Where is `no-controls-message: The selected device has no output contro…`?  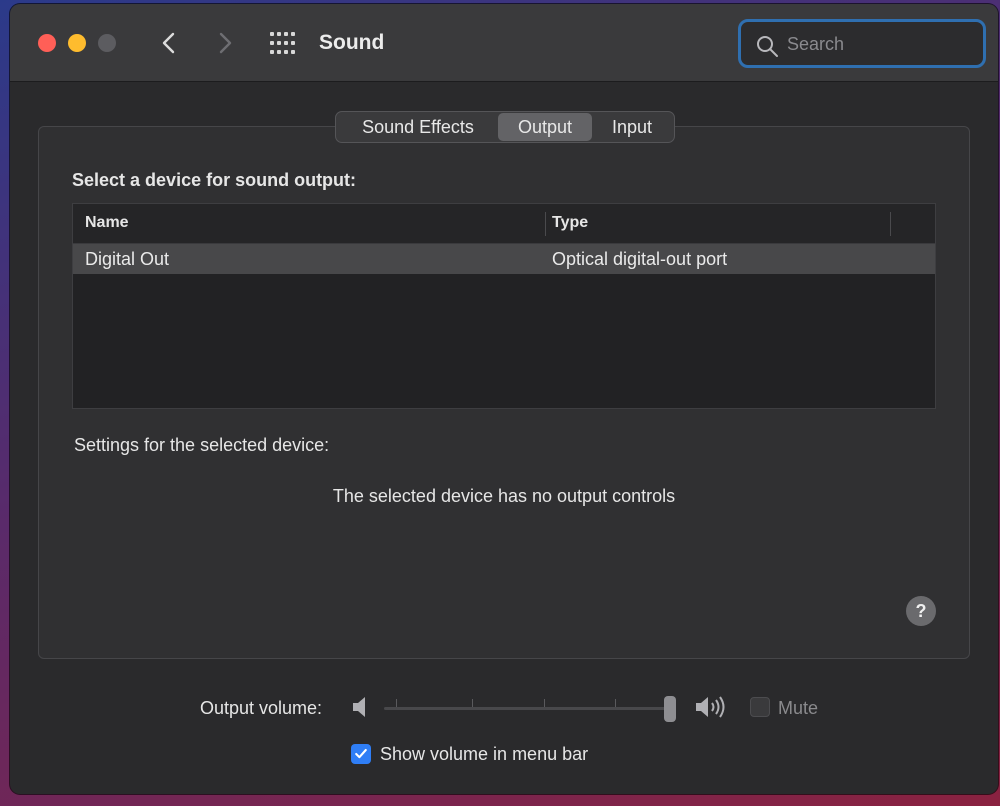
no-controls-message: The selected device has no output contro… is located at coordinates (504, 496).